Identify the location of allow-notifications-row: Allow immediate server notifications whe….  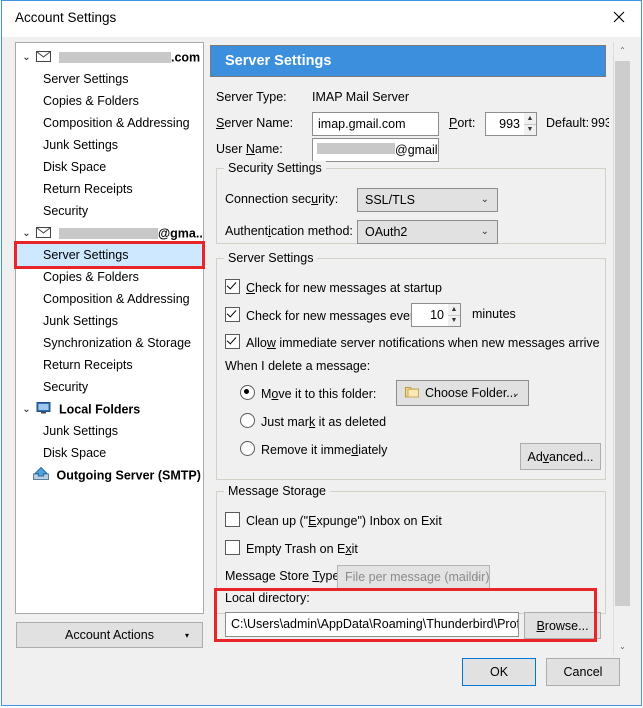
(412, 342).